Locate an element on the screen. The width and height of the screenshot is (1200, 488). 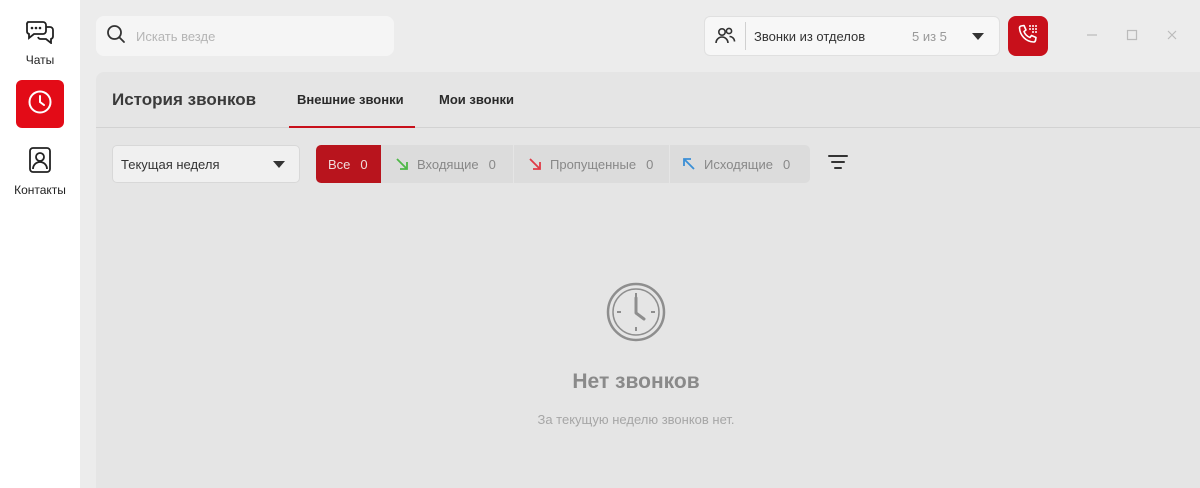
period-select: Текущая неделя is located at coordinates (206, 164).